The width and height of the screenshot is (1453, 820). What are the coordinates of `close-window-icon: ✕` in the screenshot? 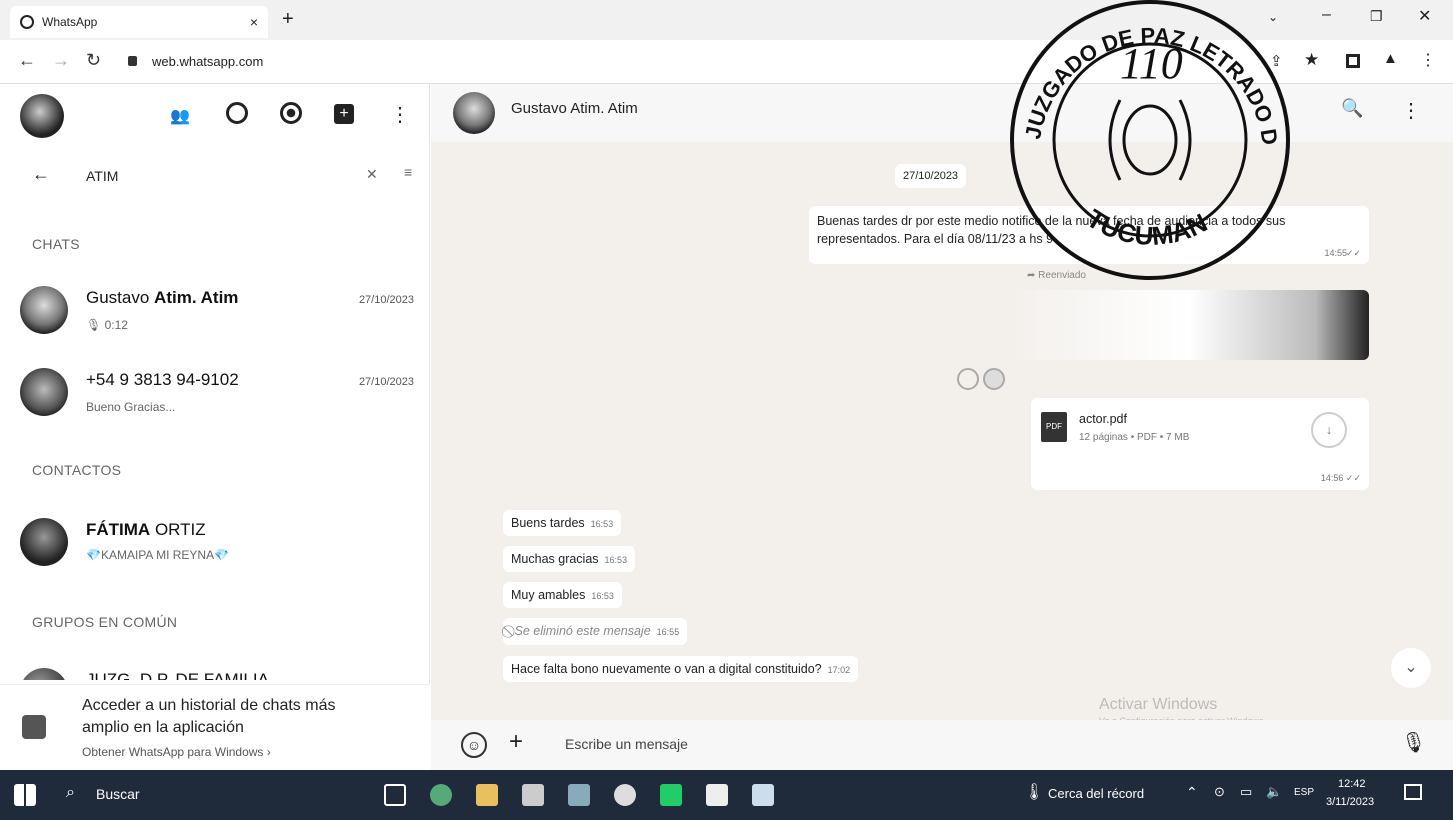 It's located at (1424, 16).